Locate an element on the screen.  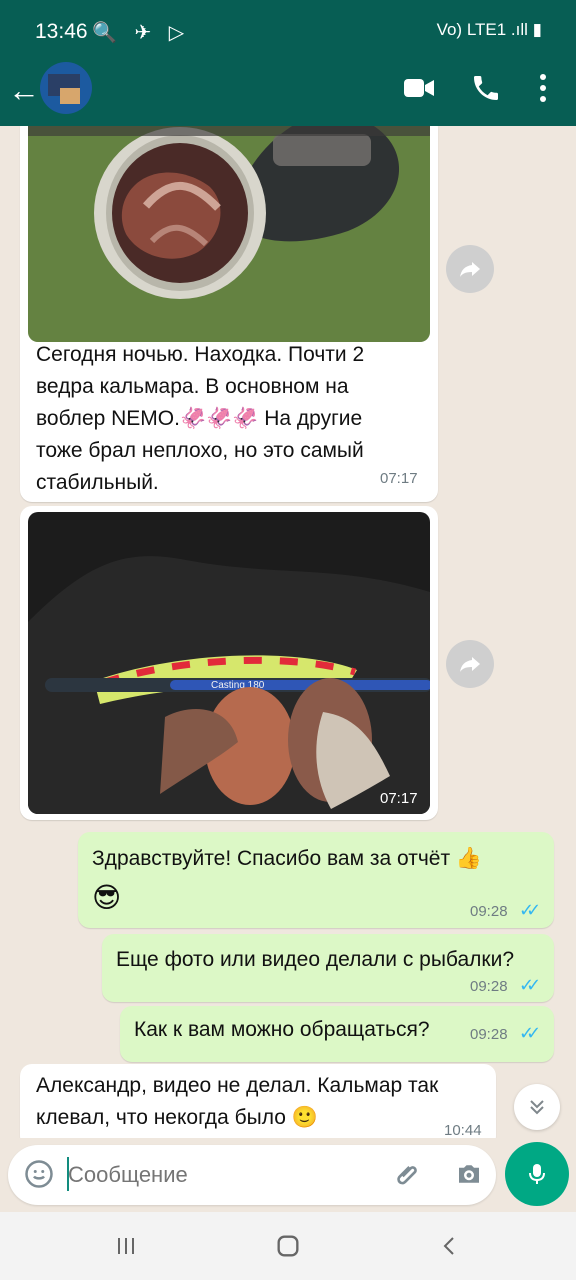
emoji-sunglasses: 😎 is located at coordinates (107, 897).